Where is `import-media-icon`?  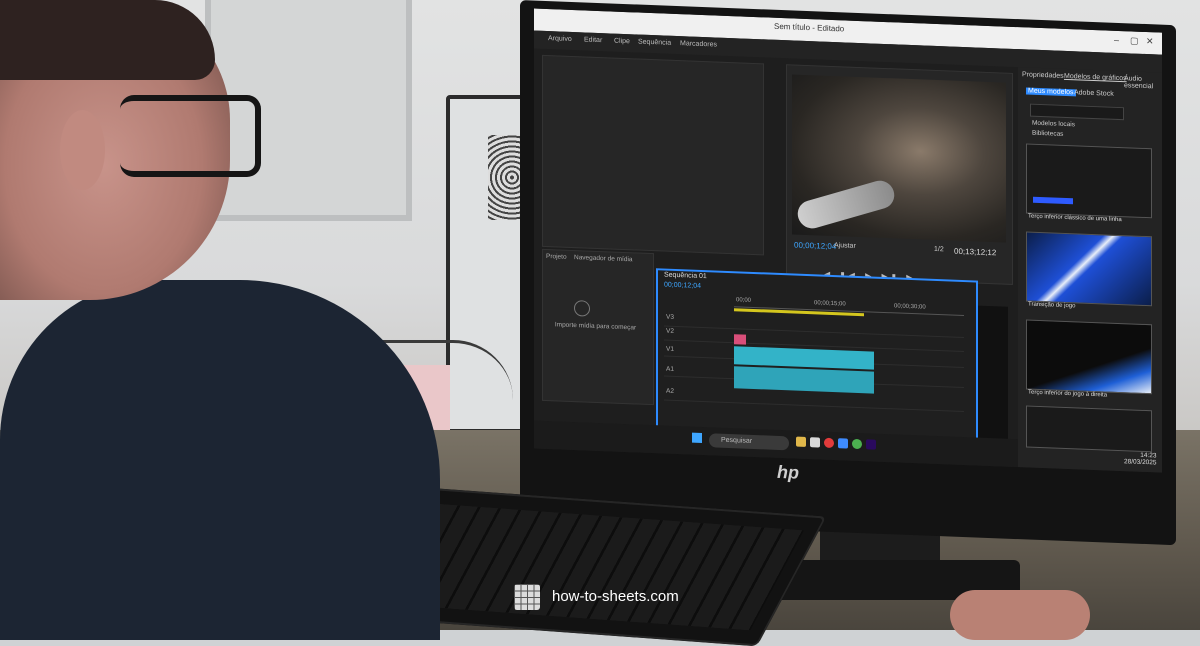
import-media-icon is located at coordinates (582, 308).